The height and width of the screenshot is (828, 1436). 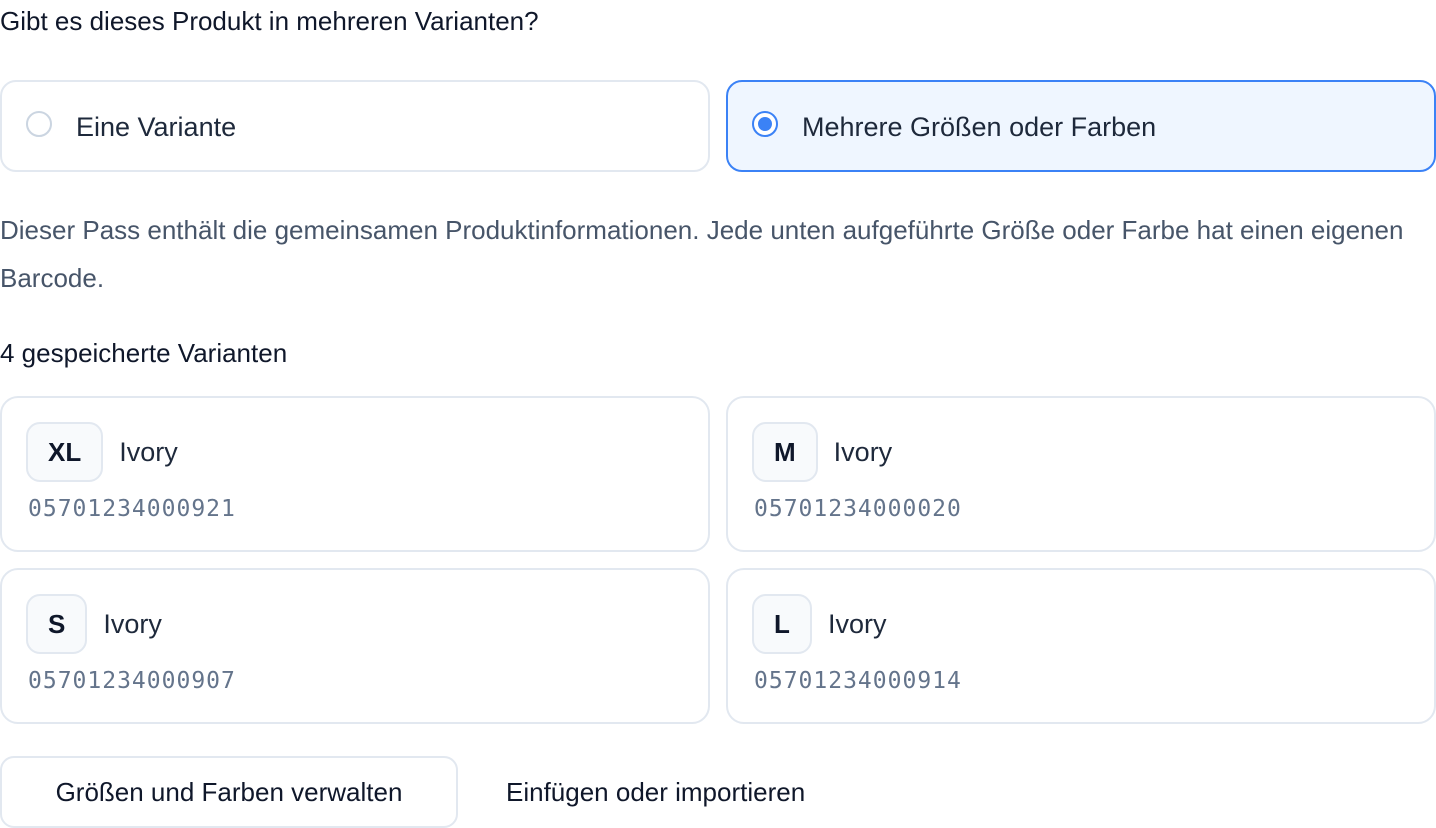 I want to click on manage-sizes-colors-button: Größen und Farben verwalten, so click(x=229, y=792).